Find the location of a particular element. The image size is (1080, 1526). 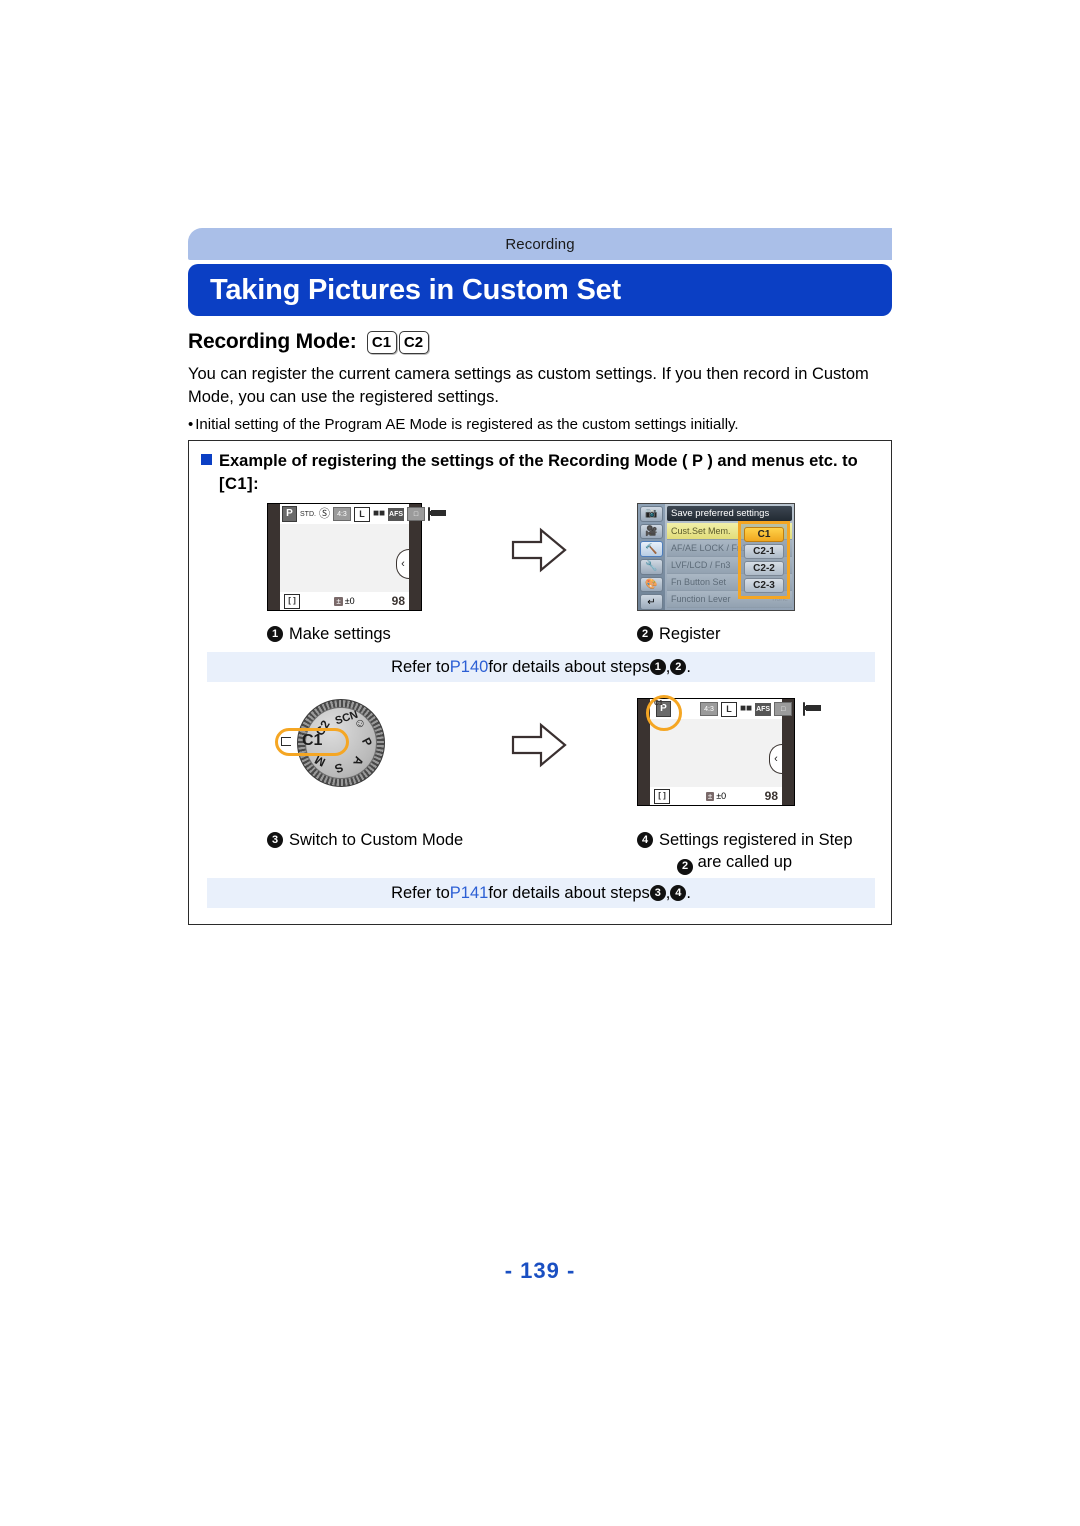

refer-1-middle: for details about steps is located at coordinates (569, 666).